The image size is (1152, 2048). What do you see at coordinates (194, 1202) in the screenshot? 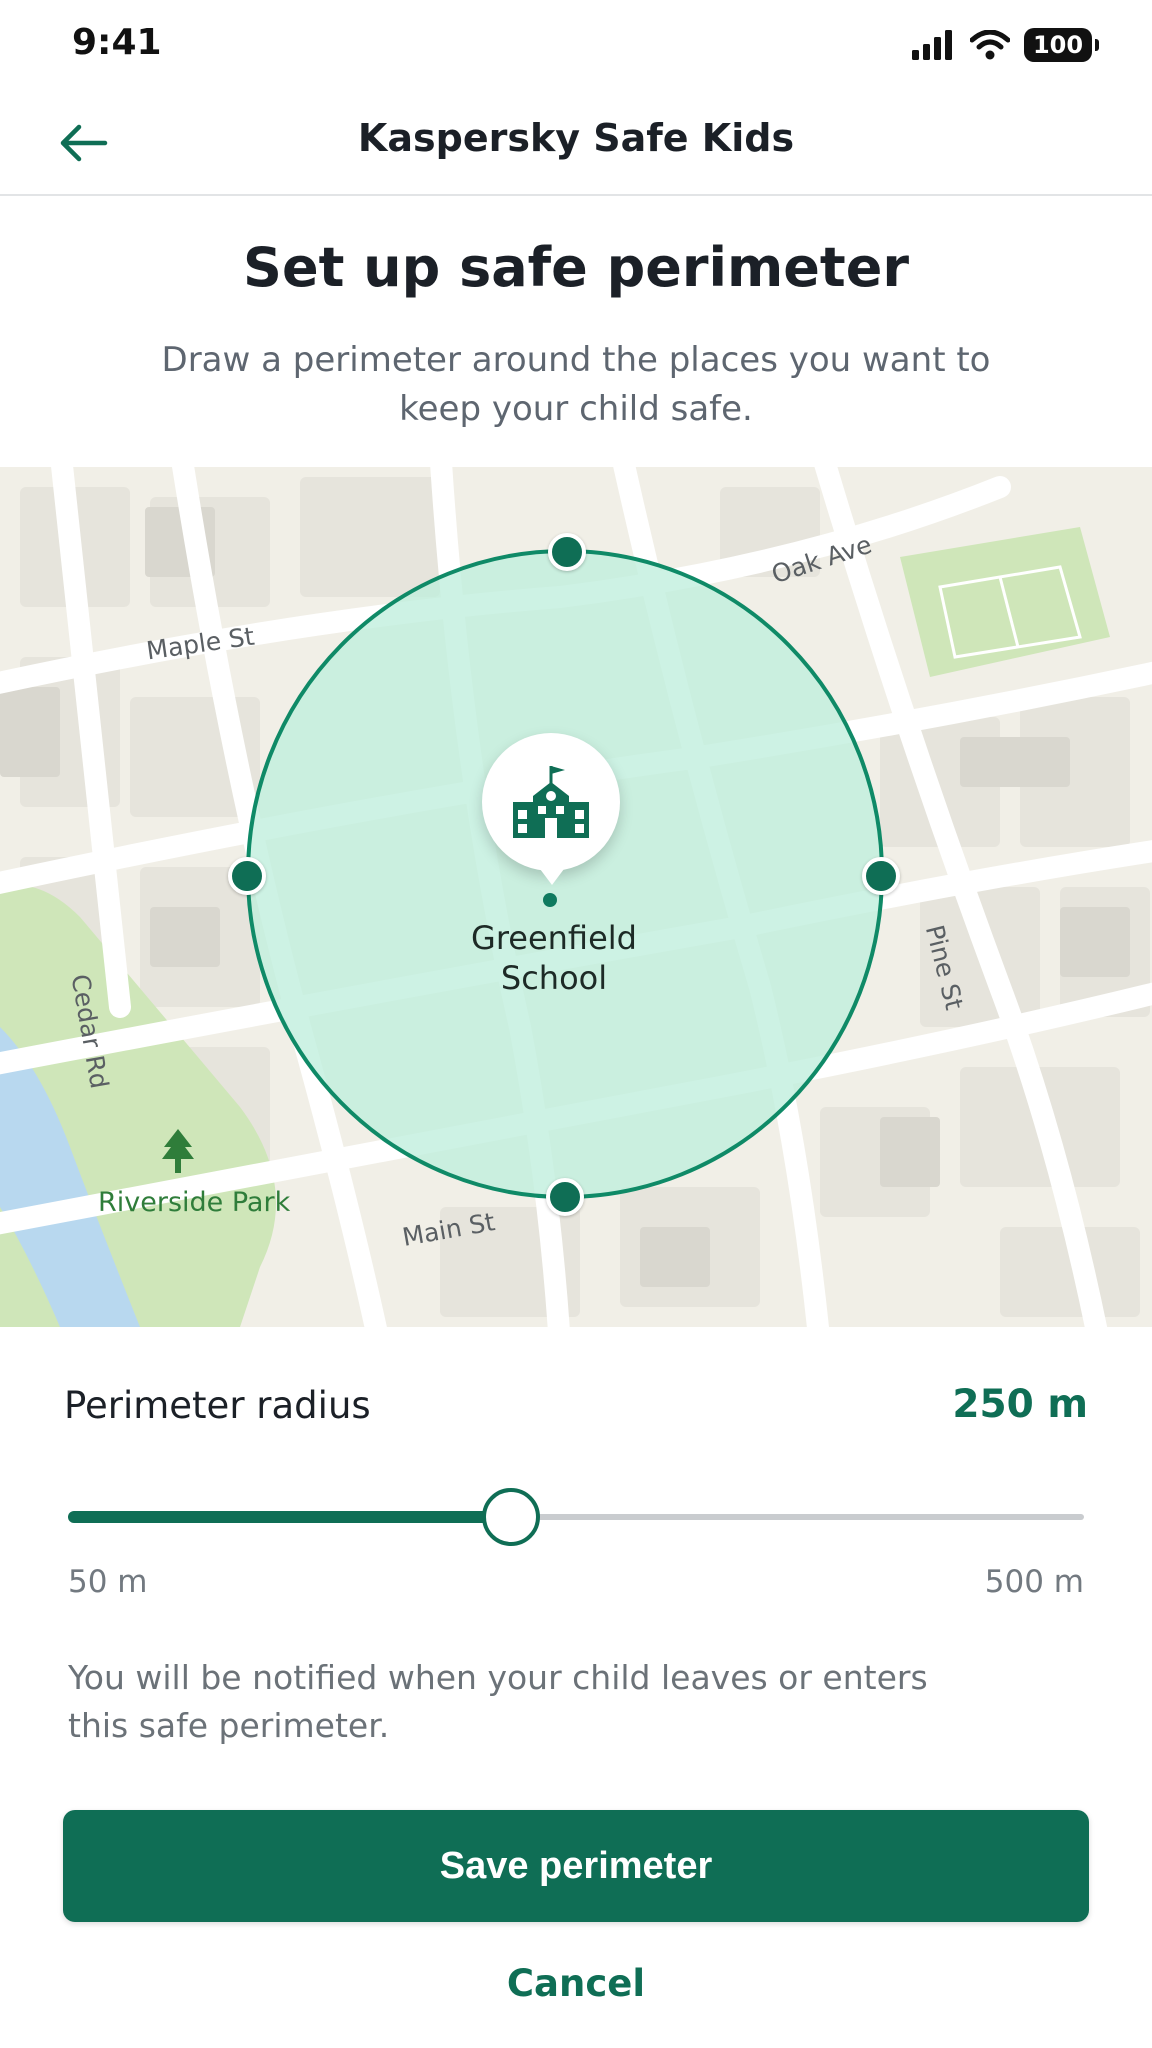
I see `park-label: Riverside Park` at bounding box center [194, 1202].